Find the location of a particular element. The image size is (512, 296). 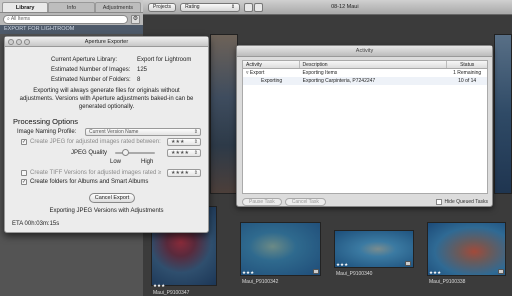

exporter-title: Aperture Exporter is located at coordinates (106, 42).